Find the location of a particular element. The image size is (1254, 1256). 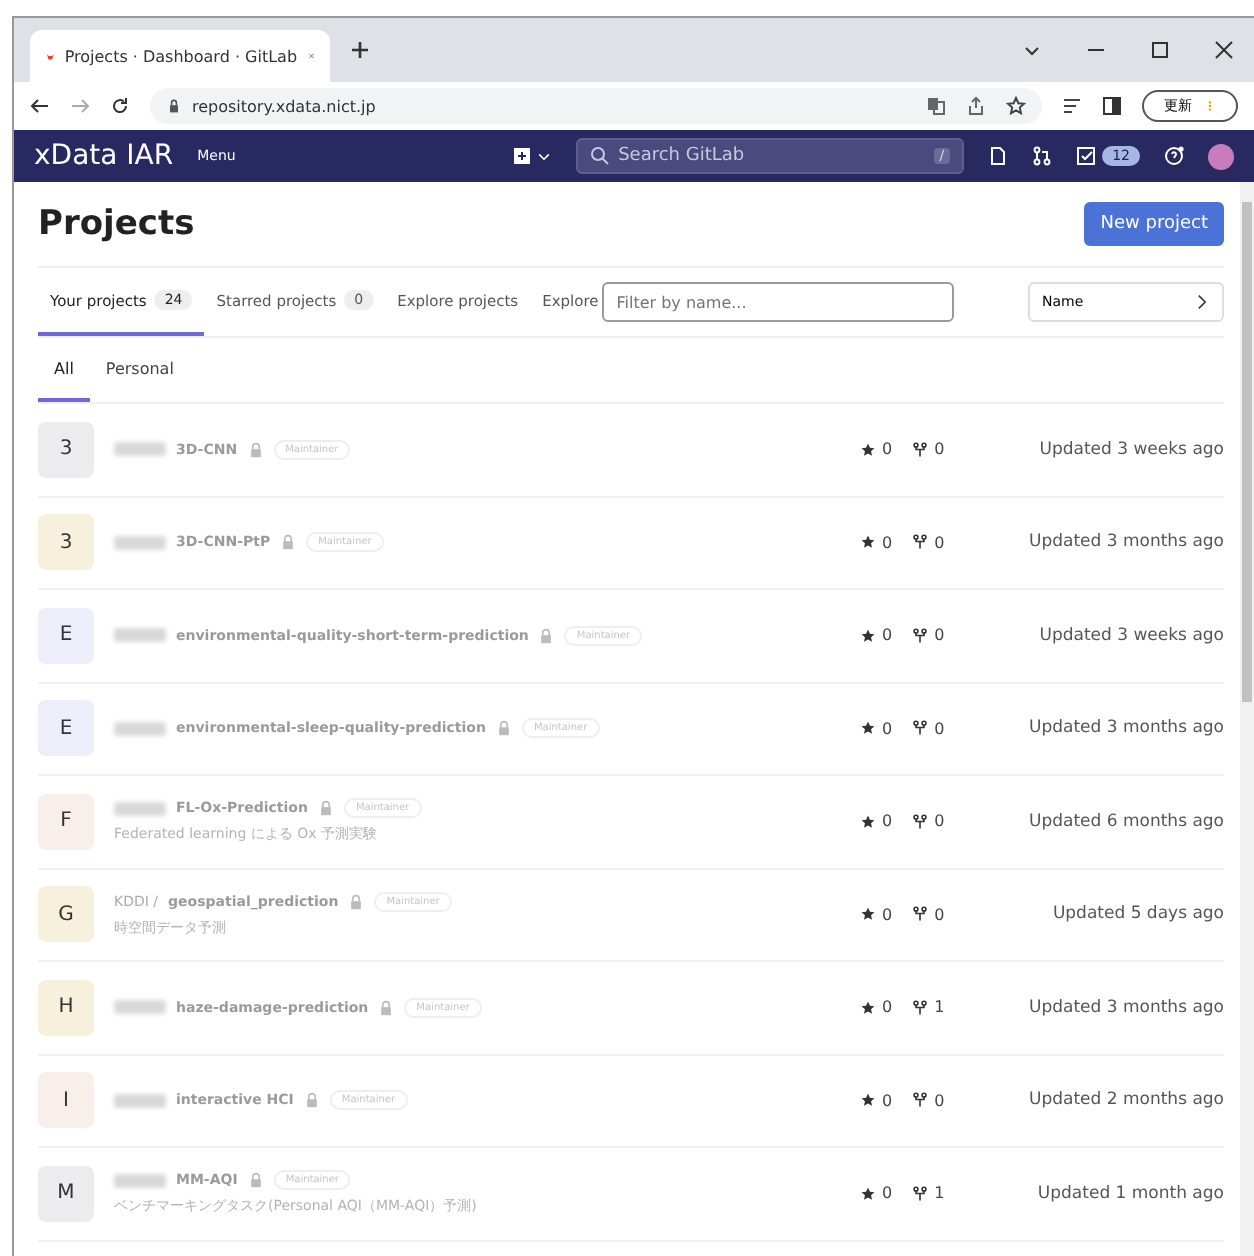

address-bar: repository.xdata.nict.jp is located at coordinates (596, 106).